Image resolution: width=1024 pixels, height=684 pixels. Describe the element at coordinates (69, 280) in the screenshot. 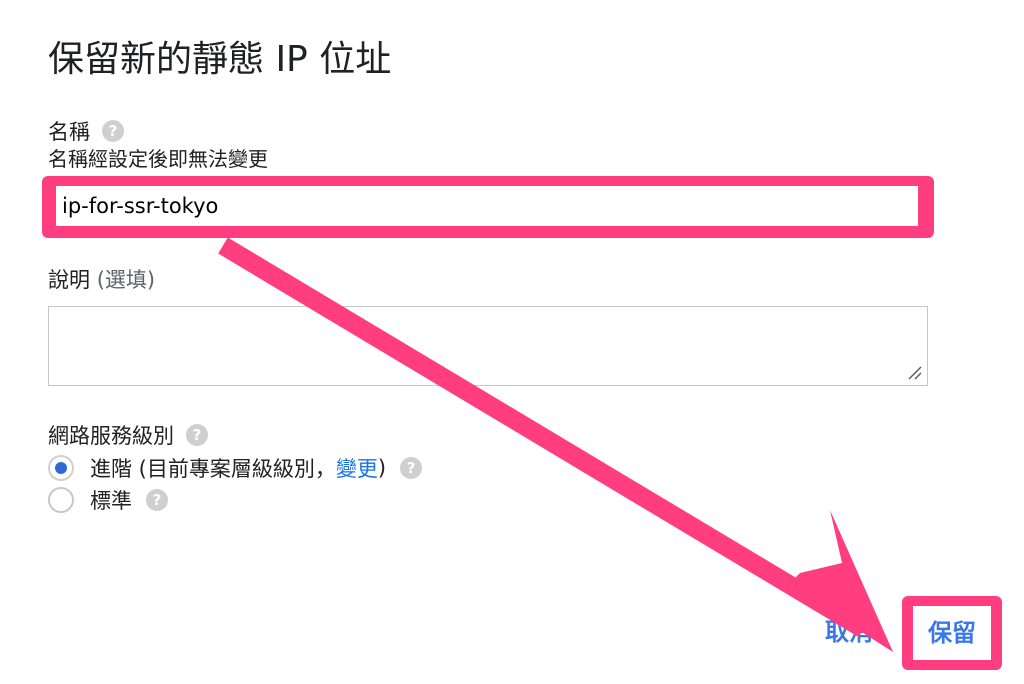

I see `description-label: 說明` at that location.